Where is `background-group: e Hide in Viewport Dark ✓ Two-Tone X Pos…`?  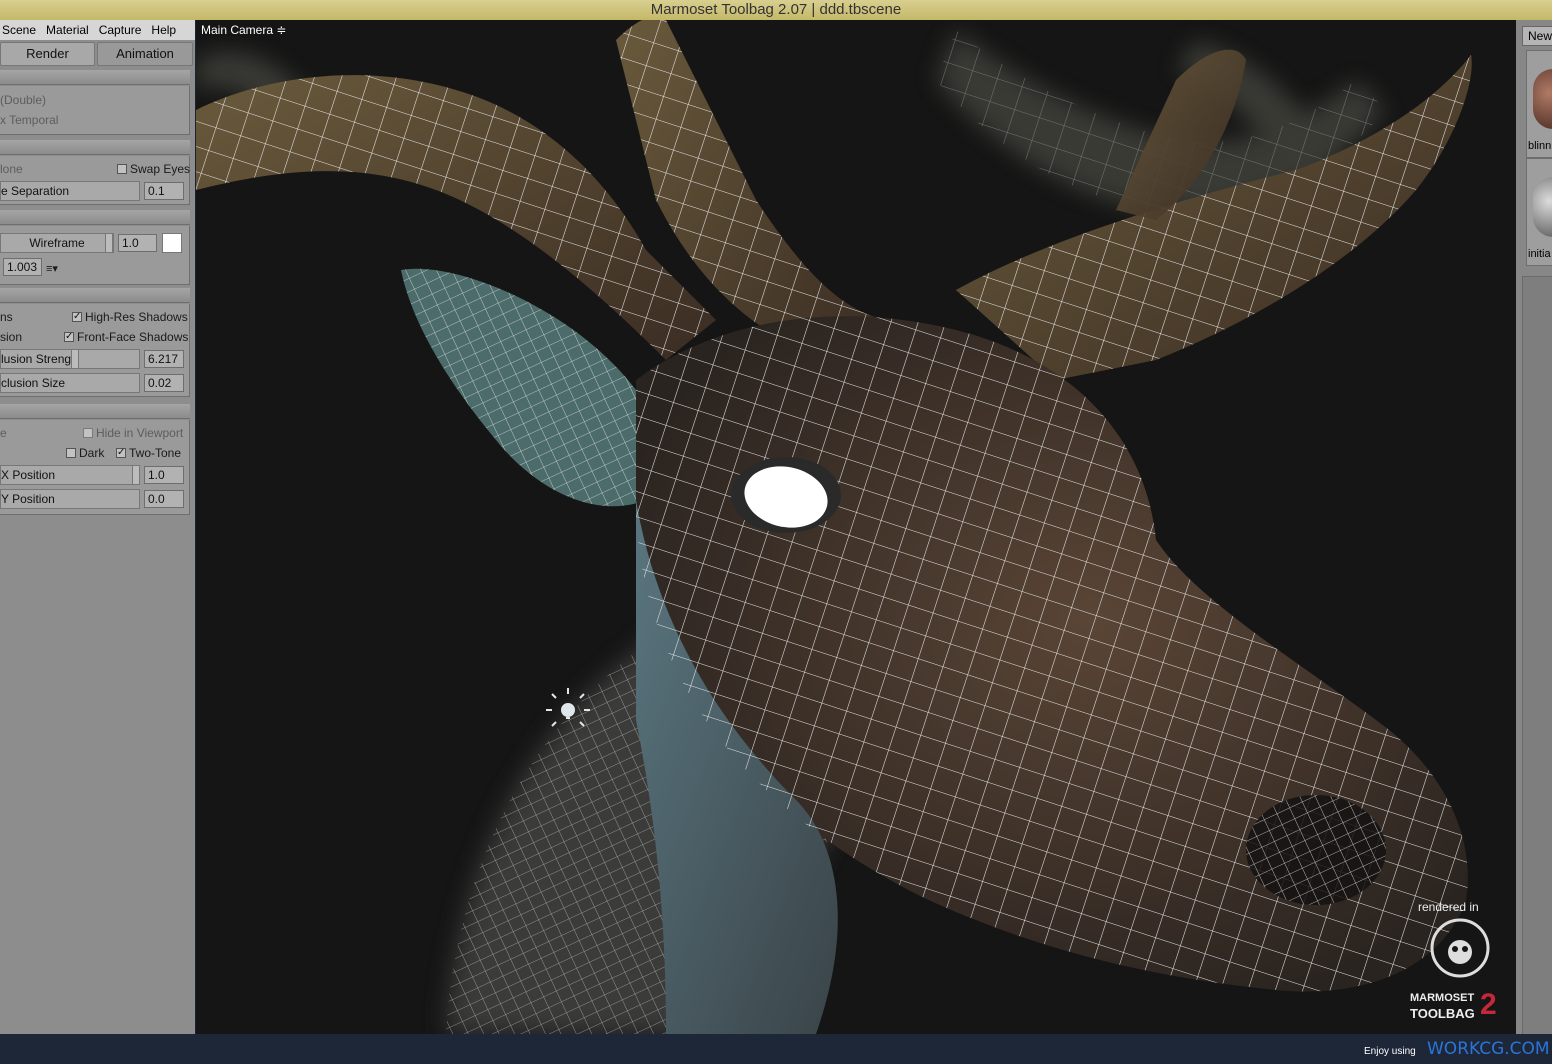
background-group: e Hide in Viewport Dark ✓ Two-Tone X Pos… is located at coordinates (95, 467).